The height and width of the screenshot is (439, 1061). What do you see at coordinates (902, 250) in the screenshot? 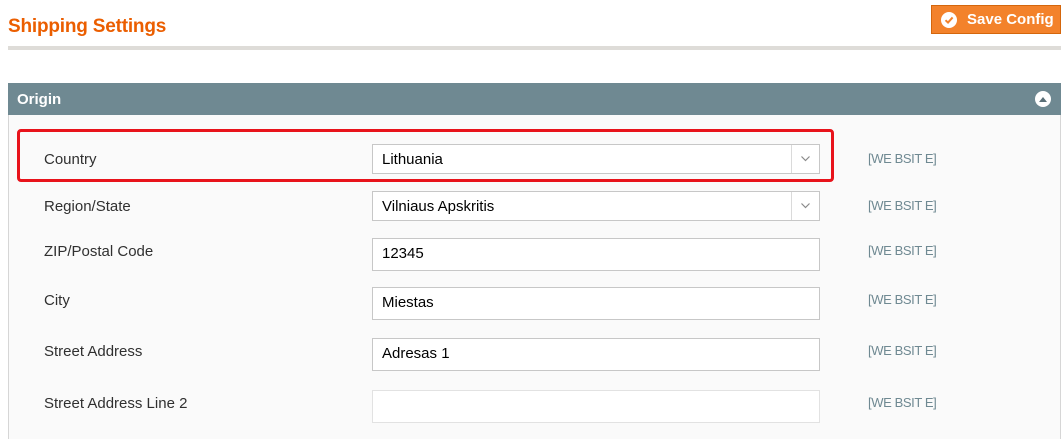
I see `zip-scope: [WE BSIT E]` at bounding box center [902, 250].